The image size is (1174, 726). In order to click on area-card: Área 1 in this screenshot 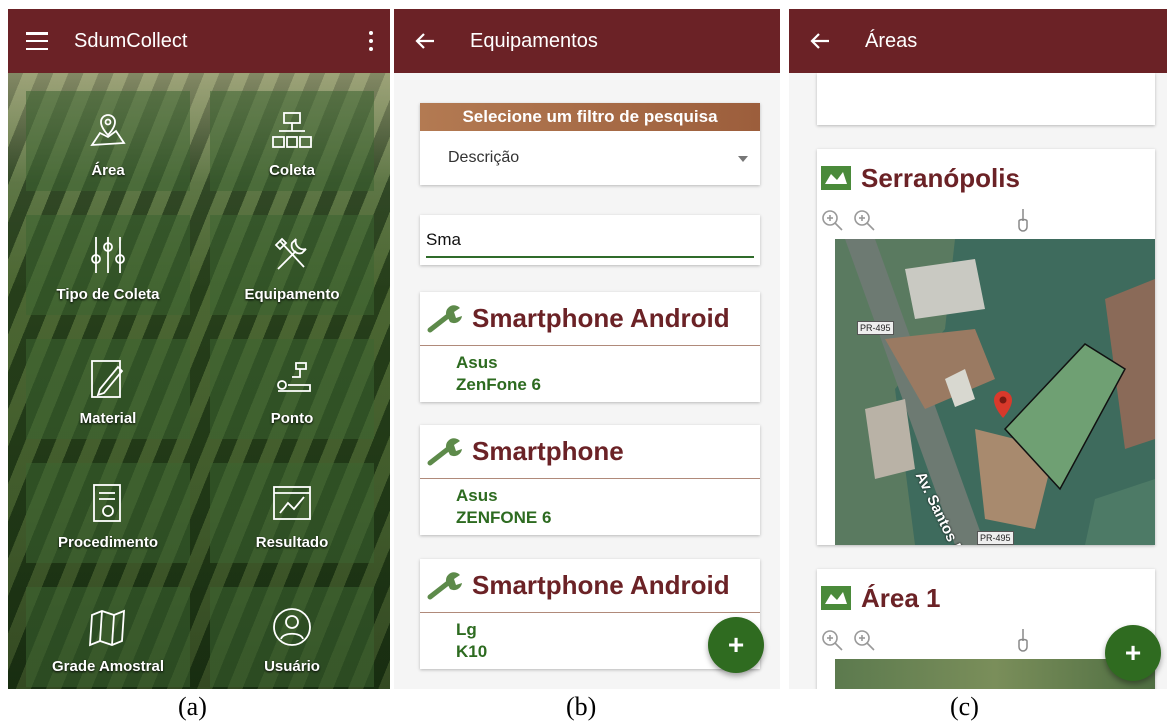, I will do `click(986, 629)`.